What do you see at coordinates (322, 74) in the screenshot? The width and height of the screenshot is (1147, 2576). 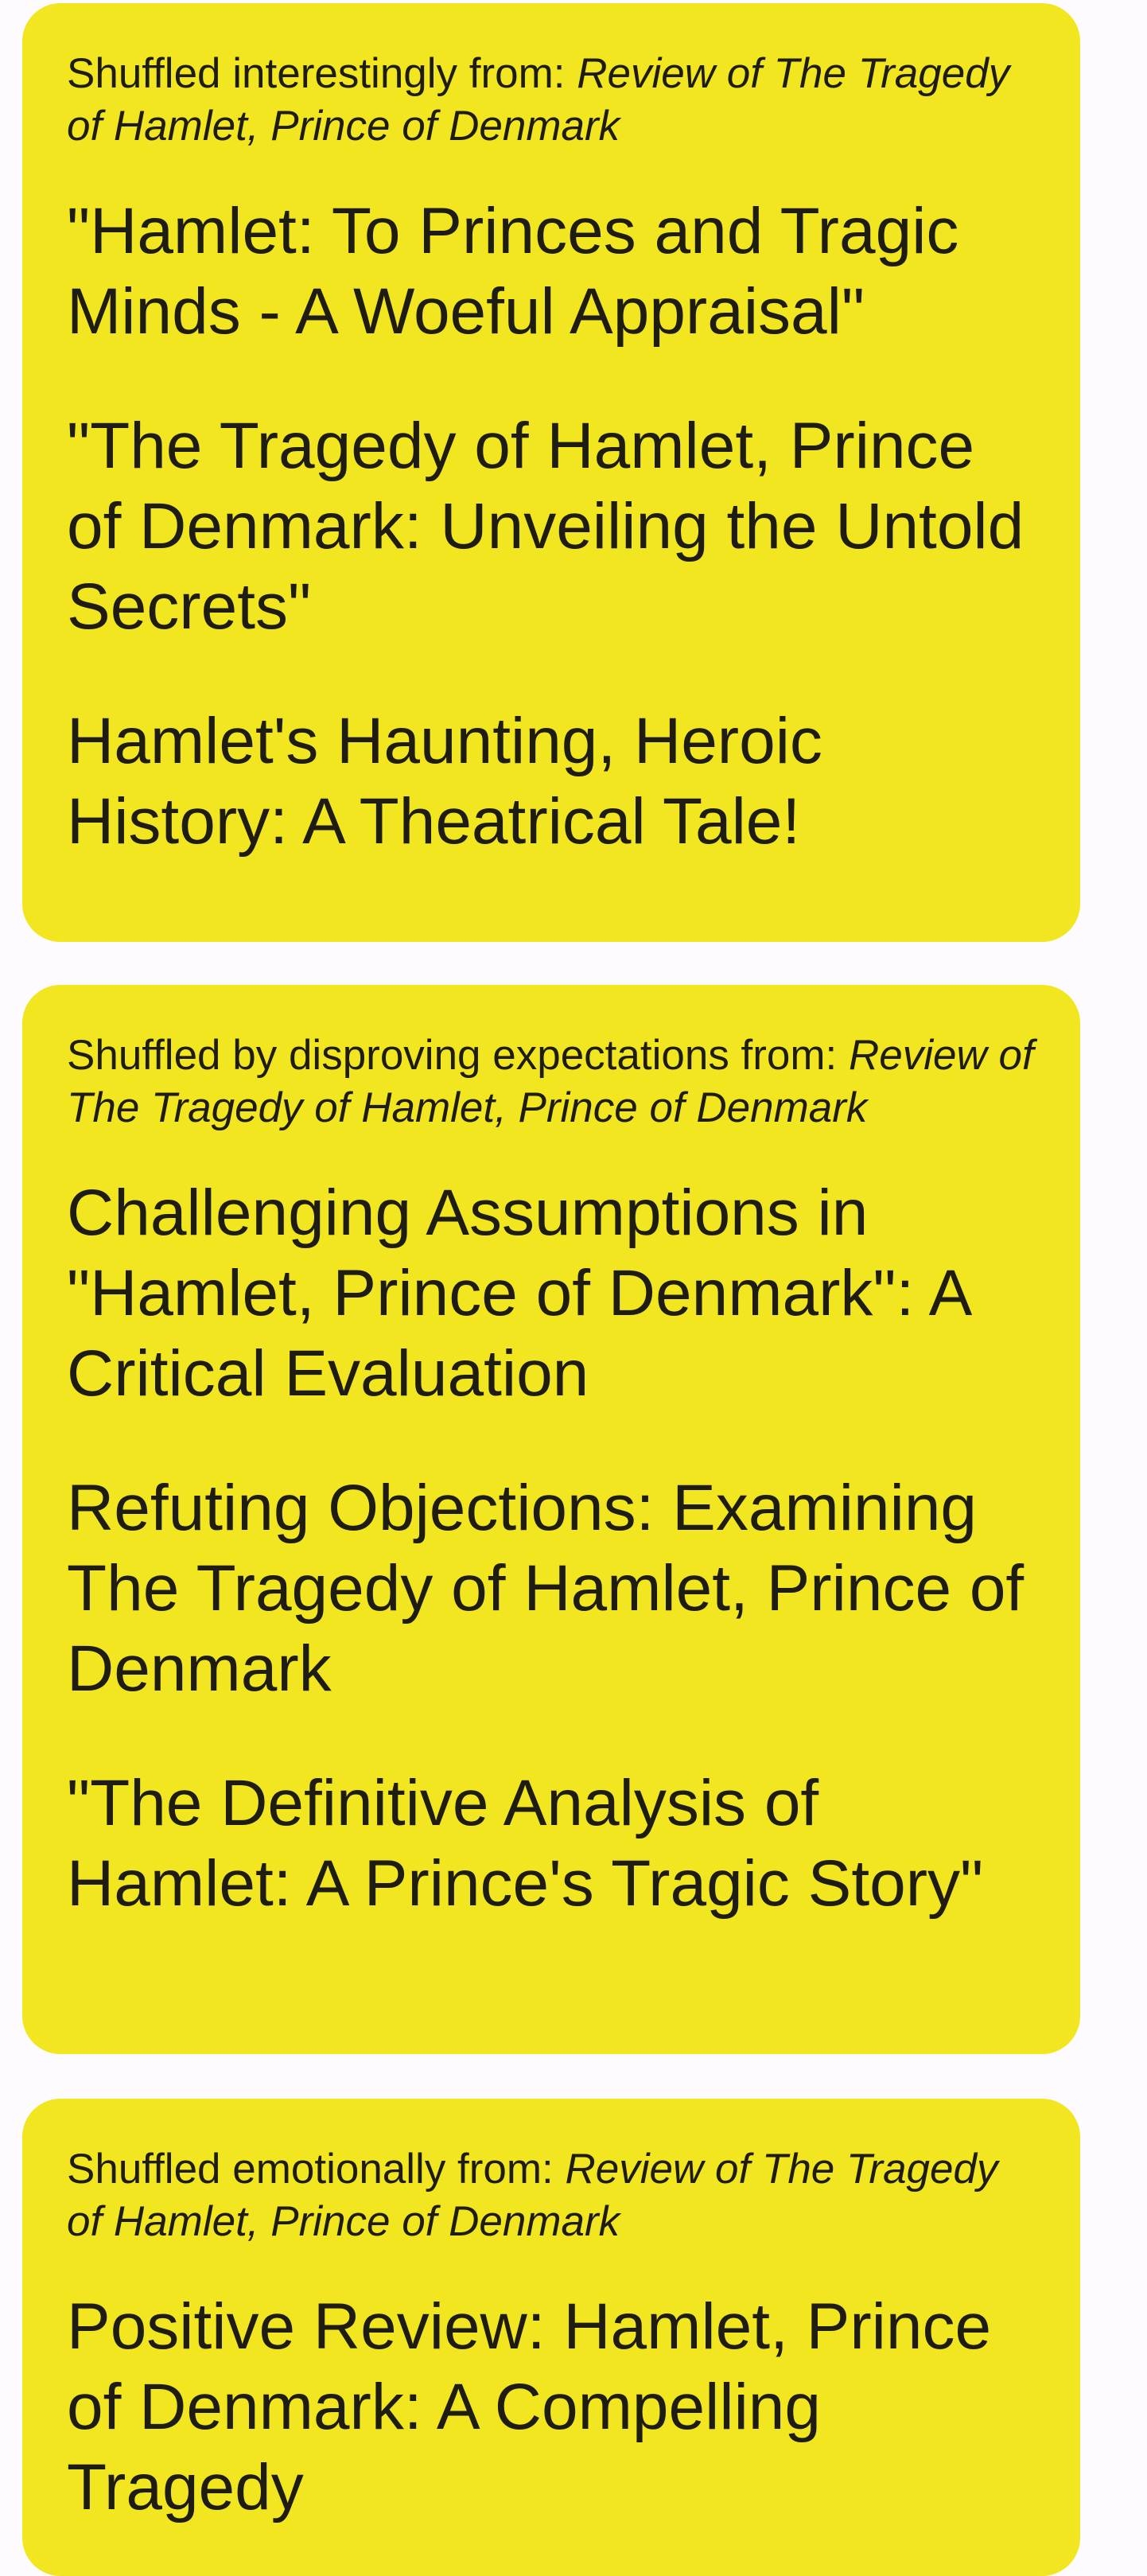 I see `shuffle-method-label: Shuffled interestingly from:` at bounding box center [322, 74].